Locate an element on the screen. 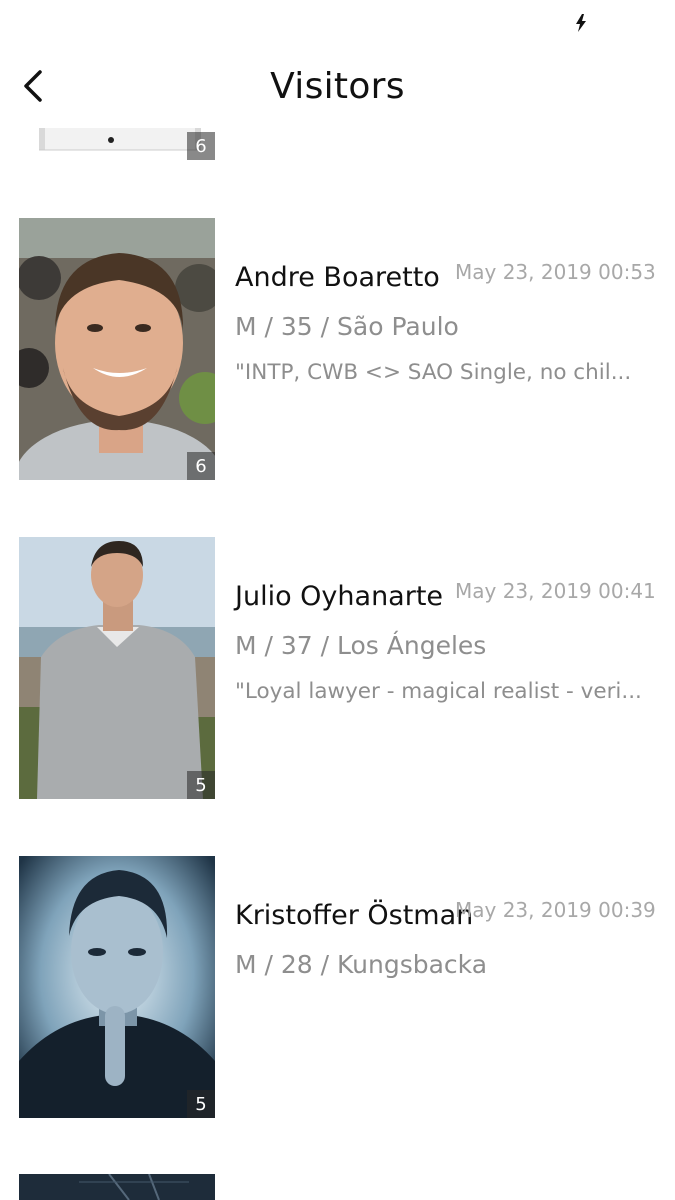 The height and width of the screenshot is (1200, 675). visitor-info: M / 28 / Kungsbacka is located at coordinates (361, 964).